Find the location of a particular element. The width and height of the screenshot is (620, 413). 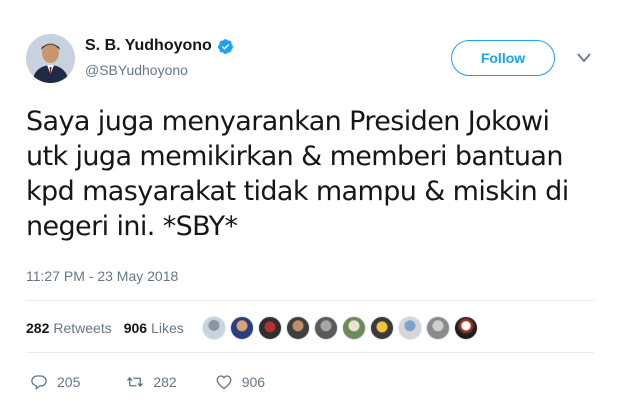

author-display-name: S. B. Yudhoyono is located at coordinates (148, 46).